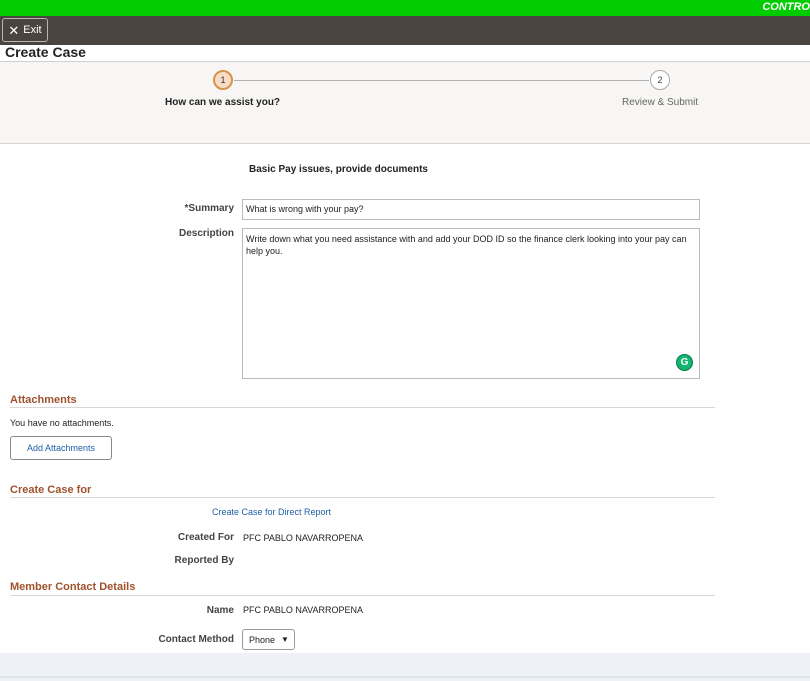  I want to click on top-status-bar: CONTRO, so click(405, 8).